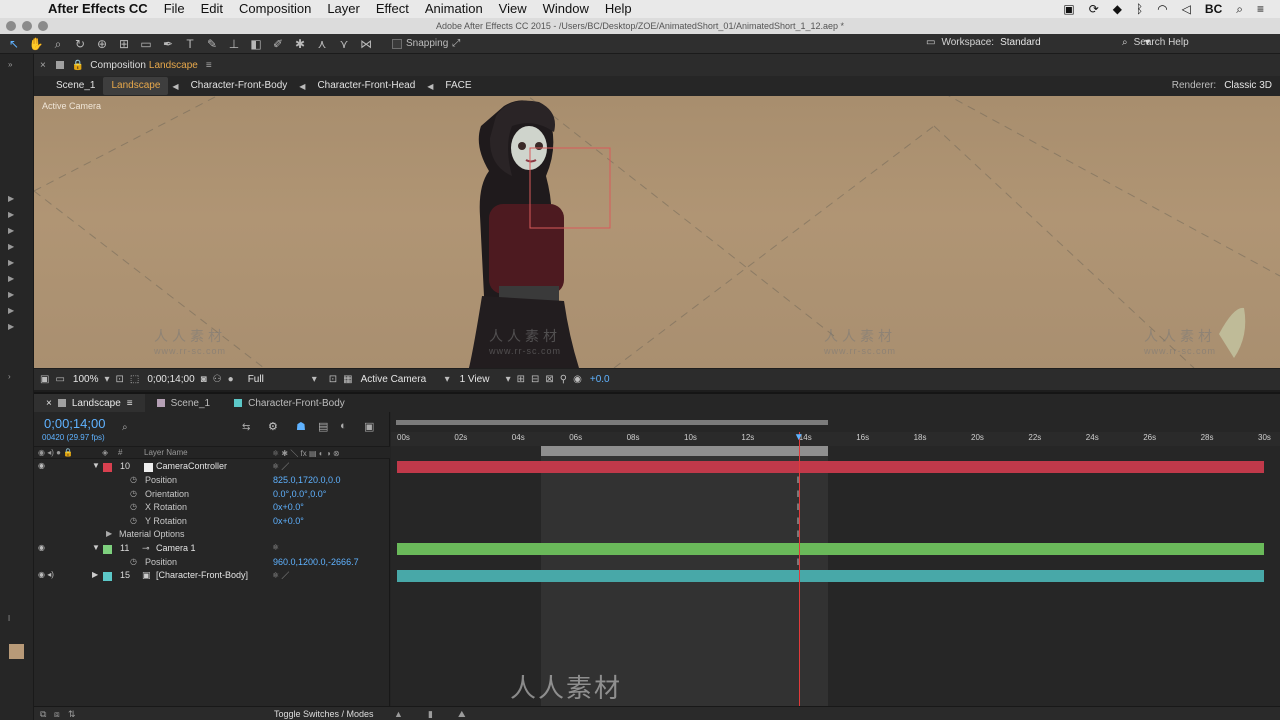 Image resolution: width=1280 pixels, height=720 pixels. What do you see at coordinates (168, 44) in the screenshot?
I see `pen-tool-icon: ✒` at bounding box center [168, 44].